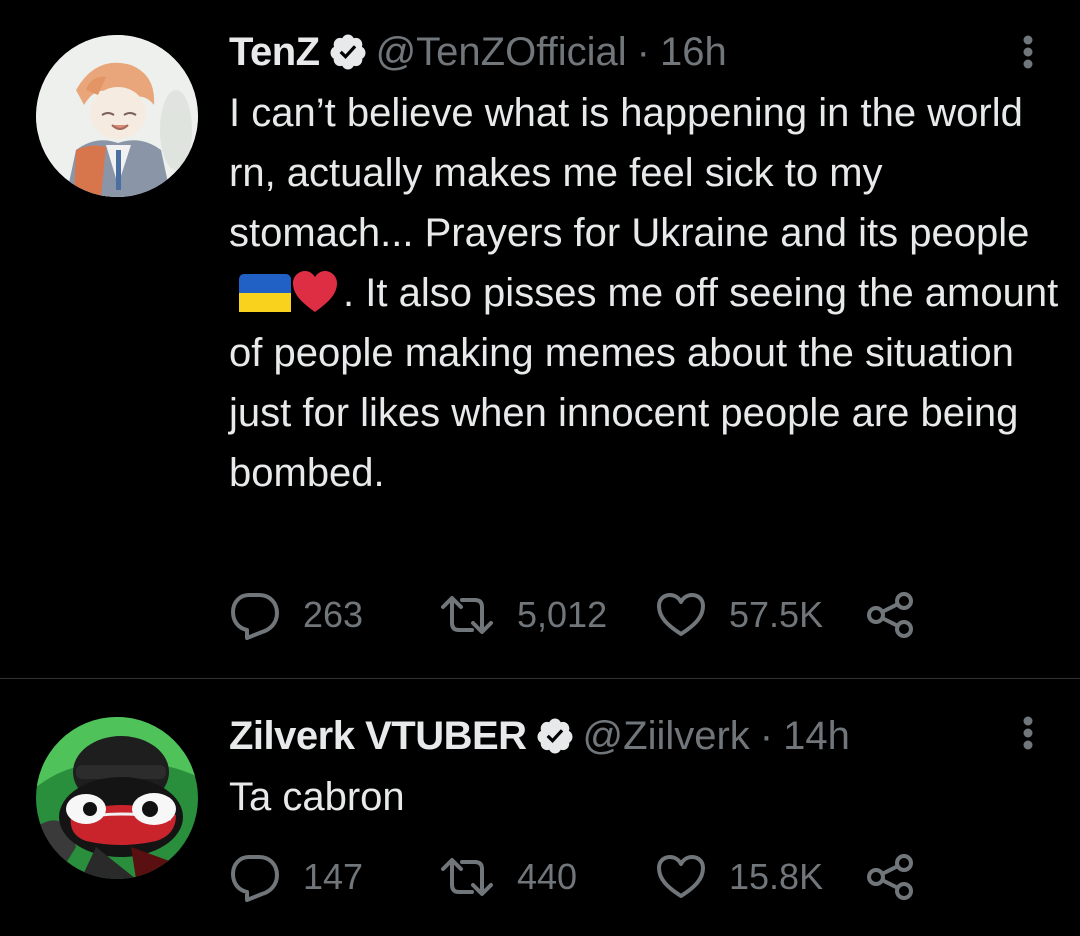 The image size is (1080, 936). I want to click on tweet-timestamp: 14h, so click(816, 736).